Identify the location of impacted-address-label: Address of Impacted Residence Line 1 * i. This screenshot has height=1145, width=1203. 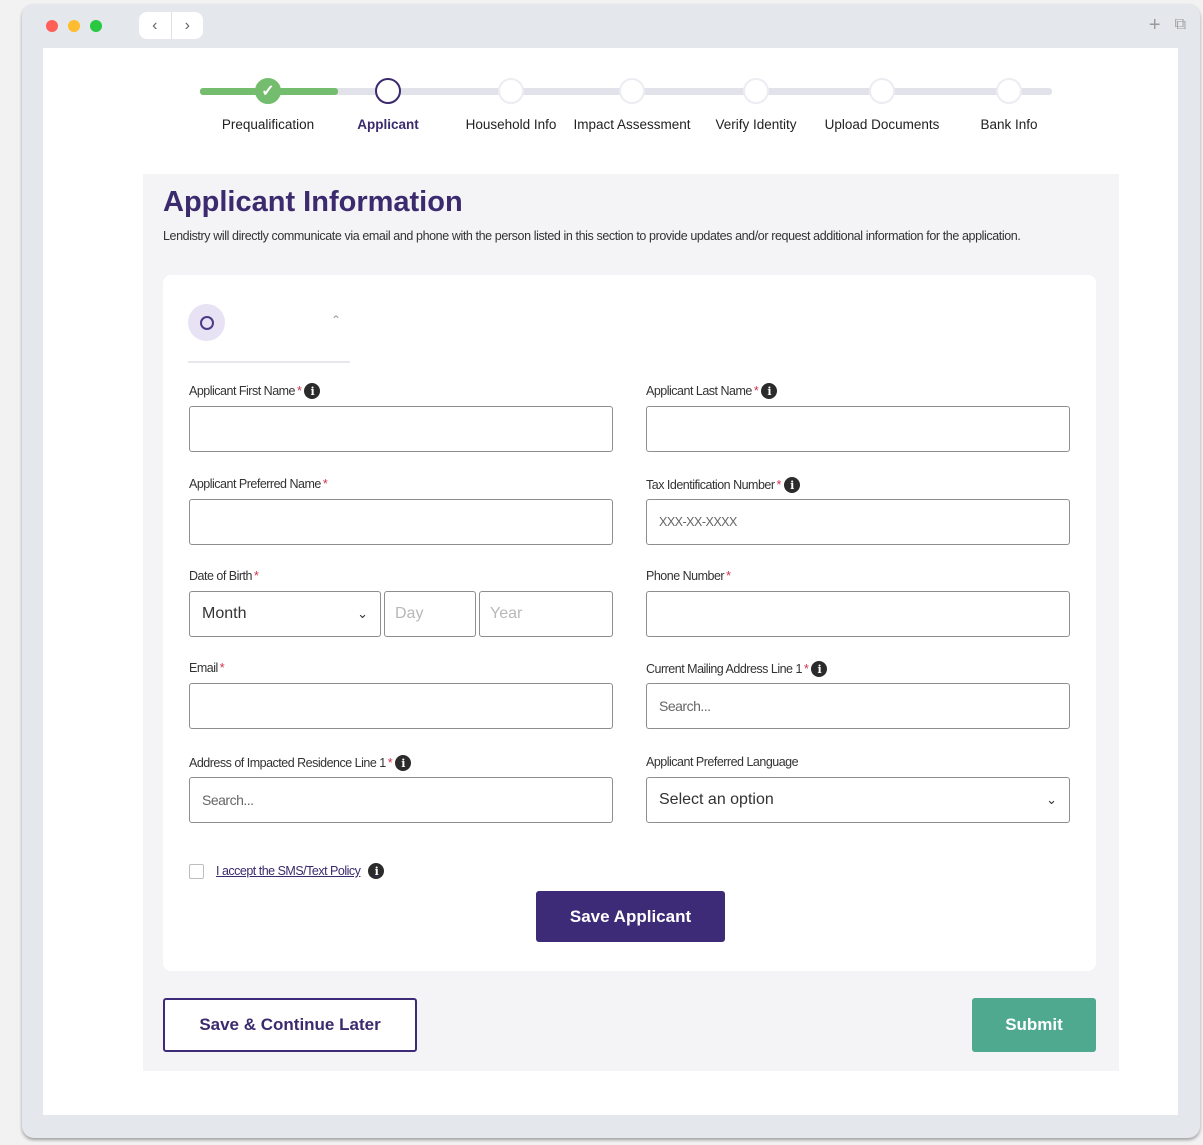
(300, 763).